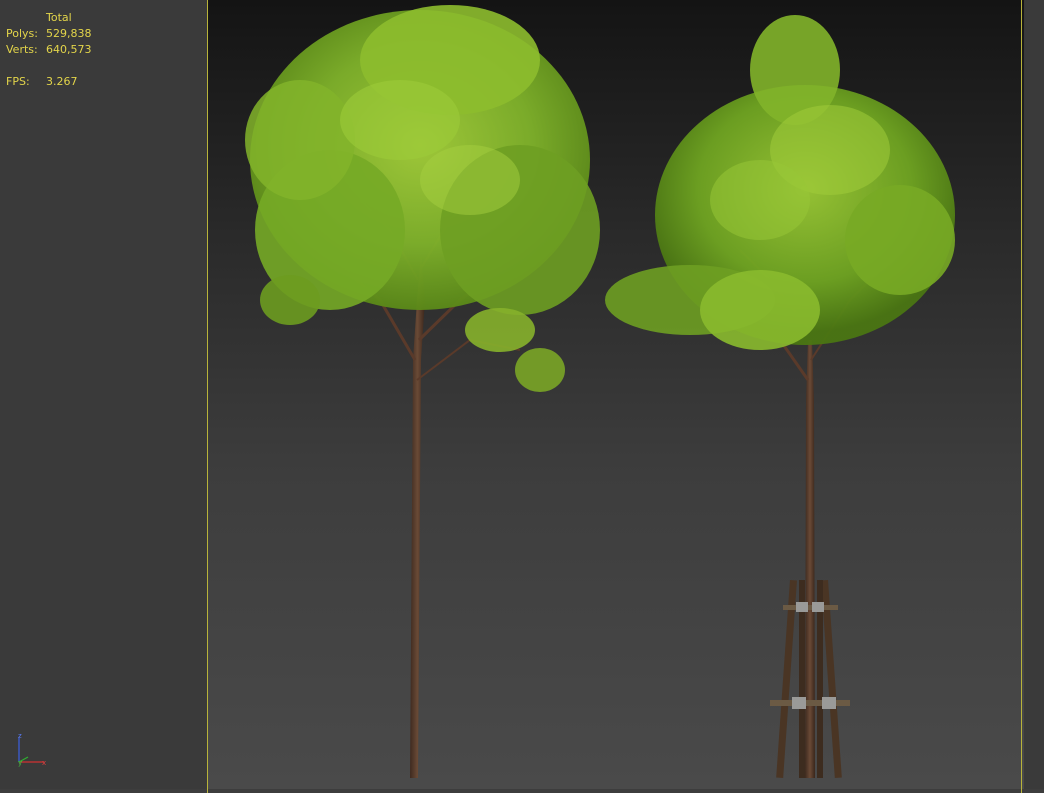 This screenshot has height=793, width=1044. Describe the element at coordinates (22, 33) in the screenshot. I see `polys-label: Polys:` at that location.